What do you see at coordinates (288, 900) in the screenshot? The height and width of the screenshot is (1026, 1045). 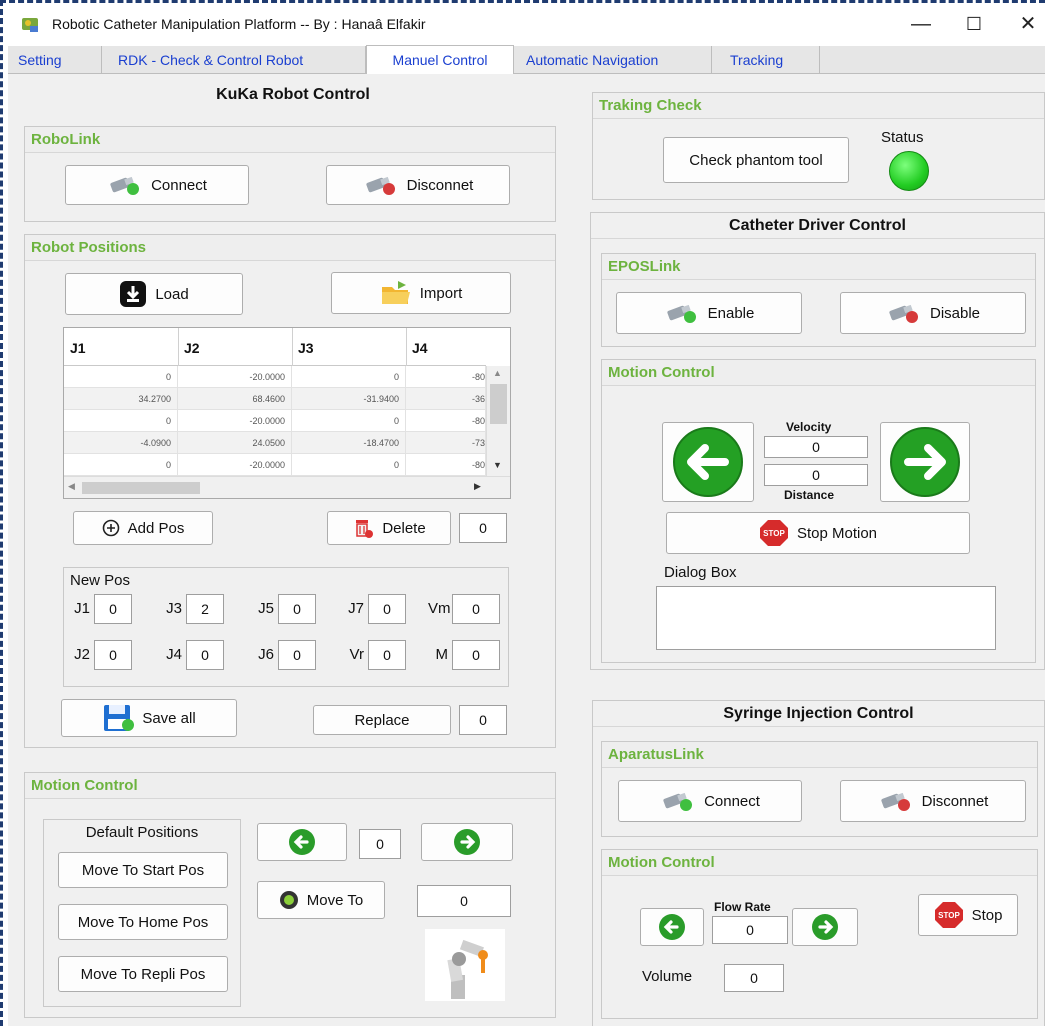 I see `go-circle-icon` at bounding box center [288, 900].